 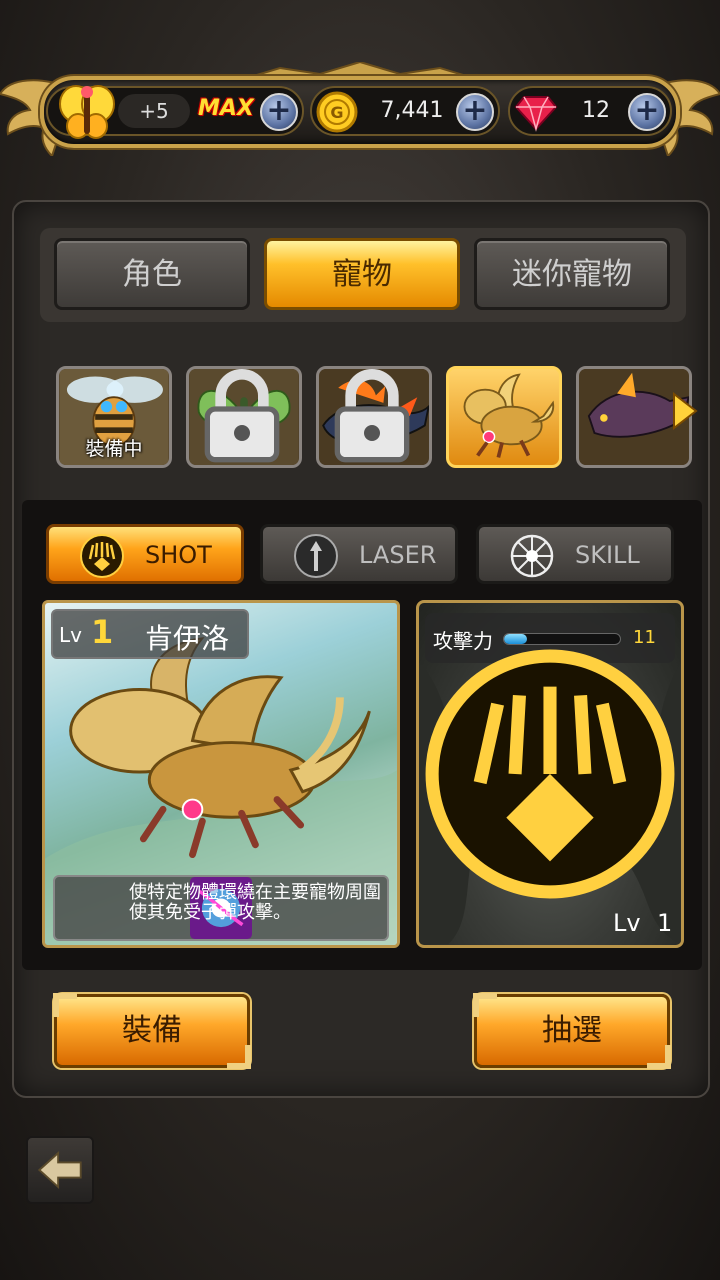 I want to click on pet-stat: +5 MAX +, so click(x=175, y=112).